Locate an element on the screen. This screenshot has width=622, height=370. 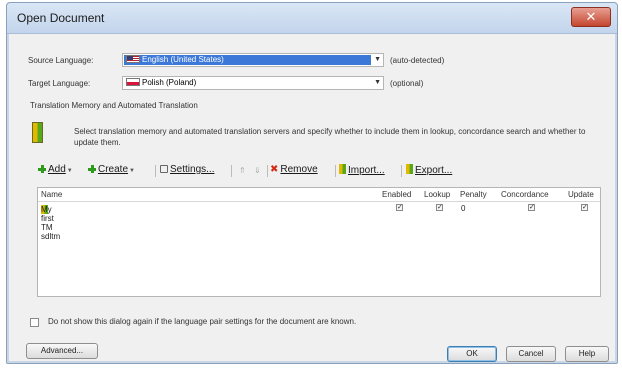
column-concordance: Concordance is located at coordinates (525, 194).